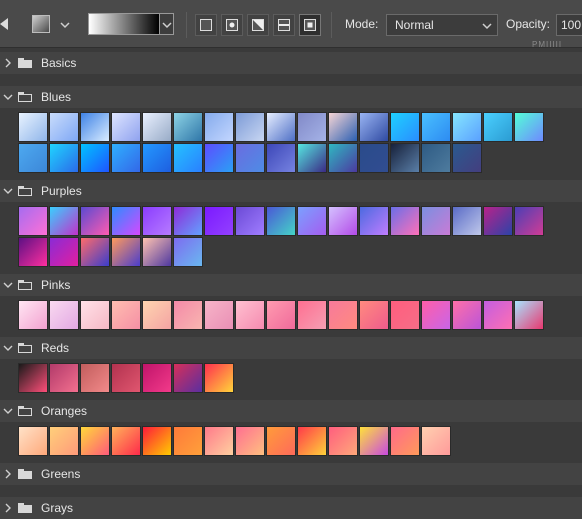 The width and height of the screenshot is (582, 519). I want to click on group-header-grays: Grays, so click(291, 508).